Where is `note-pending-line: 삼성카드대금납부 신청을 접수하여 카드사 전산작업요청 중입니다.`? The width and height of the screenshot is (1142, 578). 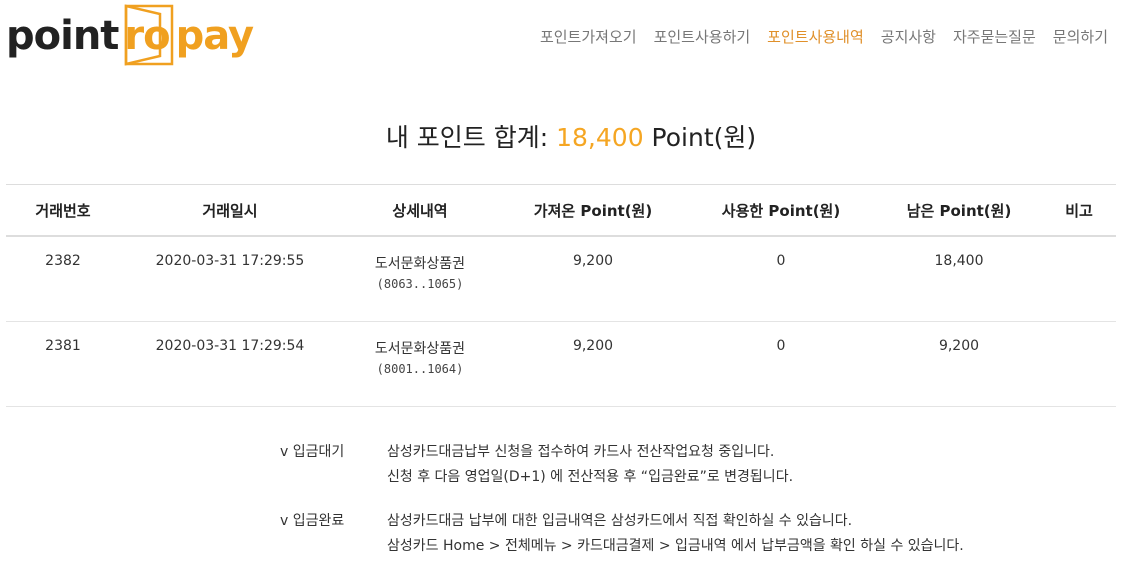 note-pending-line: 삼성카드대금납부 신청을 접수하여 카드사 전산작업요청 중입니다. is located at coordinates (581, 452).